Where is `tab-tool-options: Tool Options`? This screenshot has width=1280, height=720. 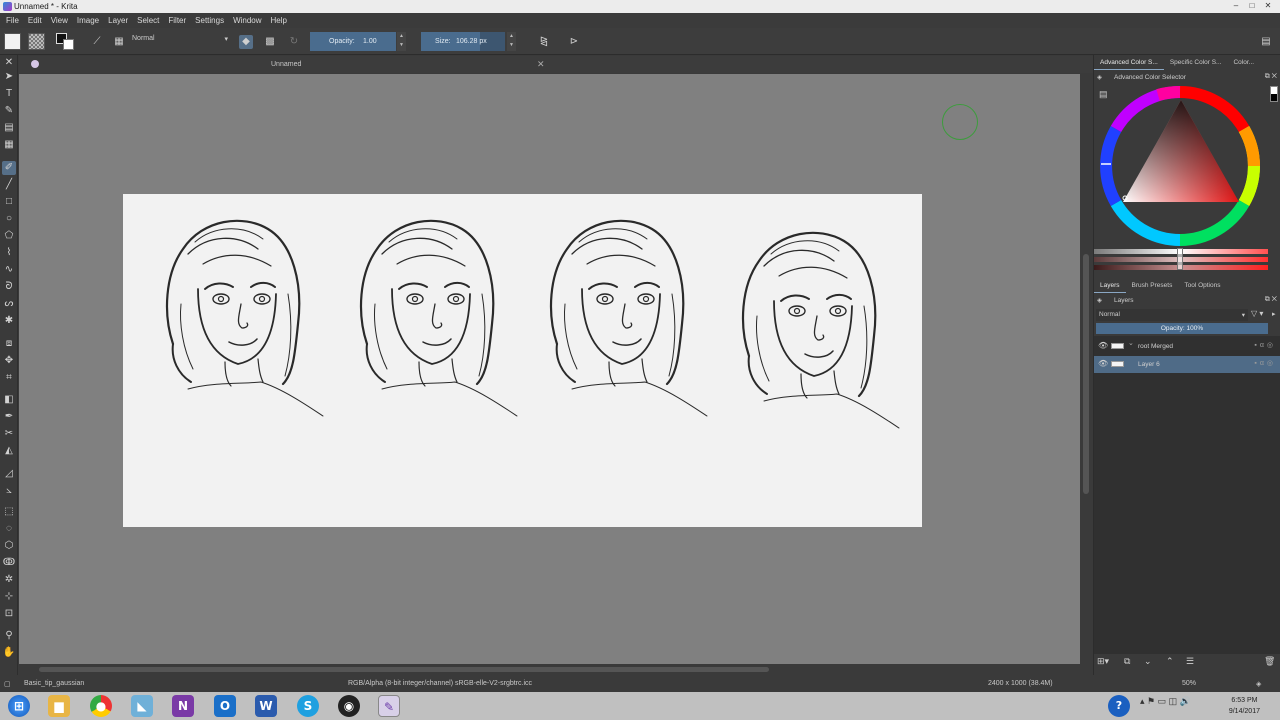 tab-tool-options: Tool Options is located at coordinates (1202, 286).